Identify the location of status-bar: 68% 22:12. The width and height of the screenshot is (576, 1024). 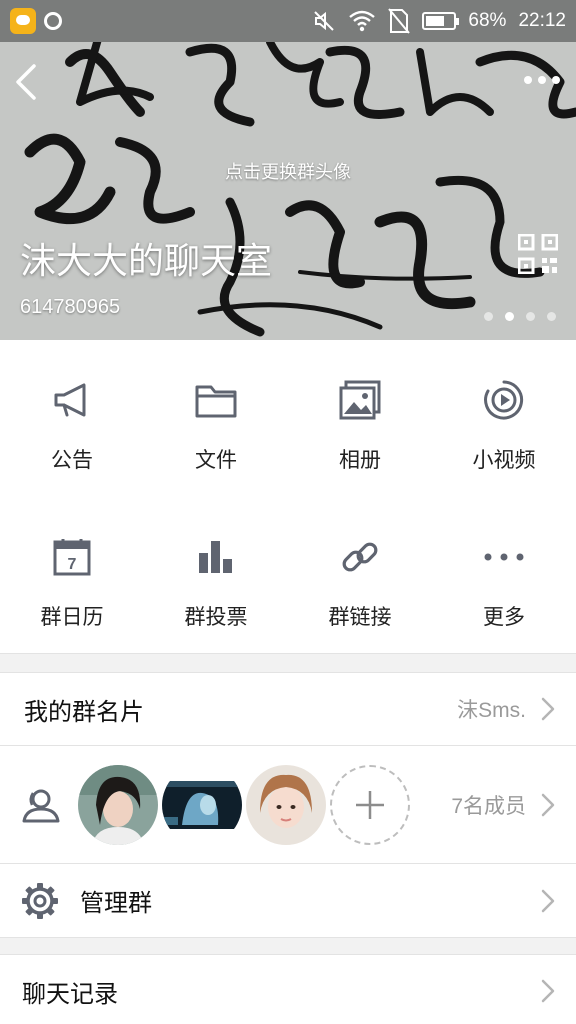
(288, 21).